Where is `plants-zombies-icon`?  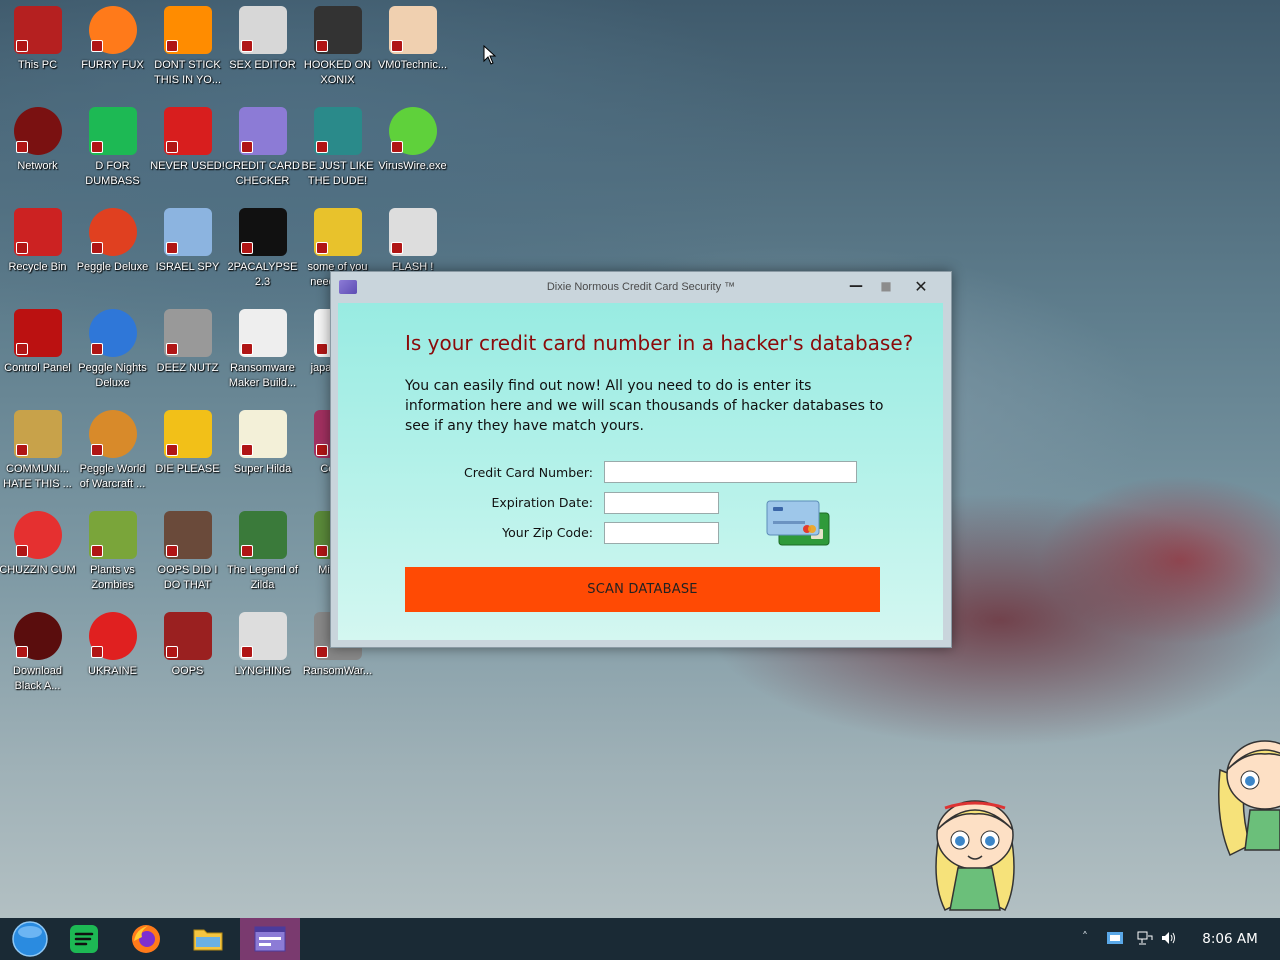 plants-zombies-icon is located at coordinates (112, 535).